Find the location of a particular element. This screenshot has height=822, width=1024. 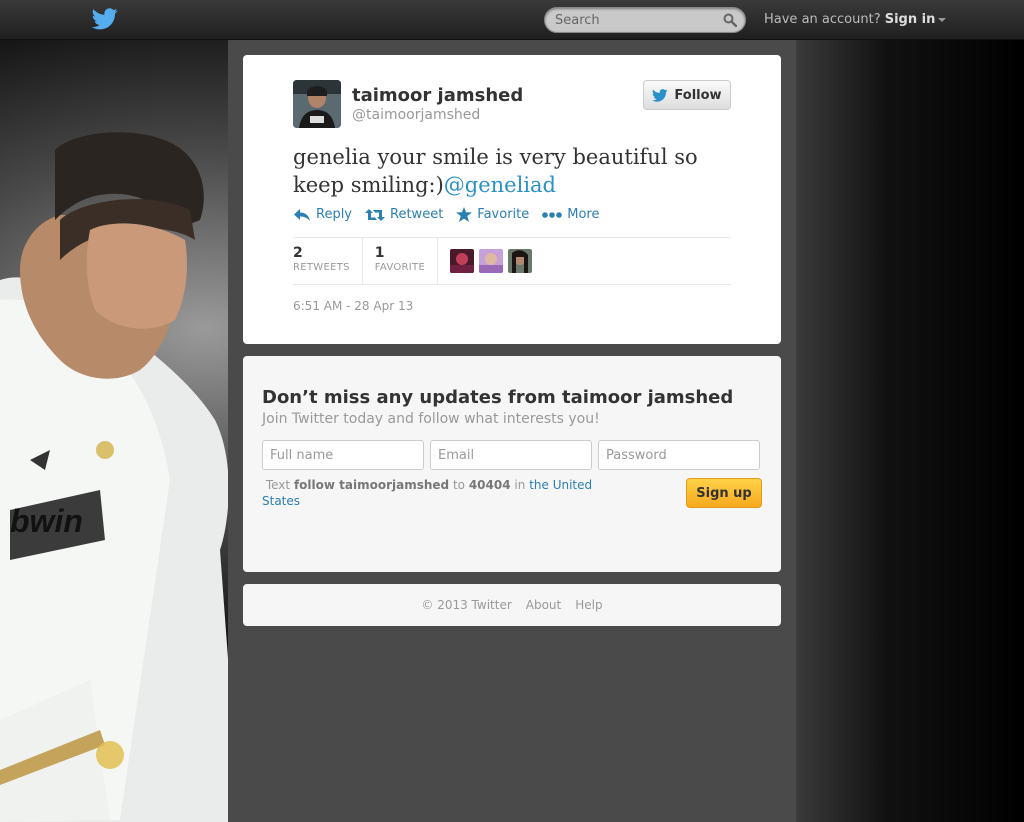

password-field is located at coordinates (679, 455).